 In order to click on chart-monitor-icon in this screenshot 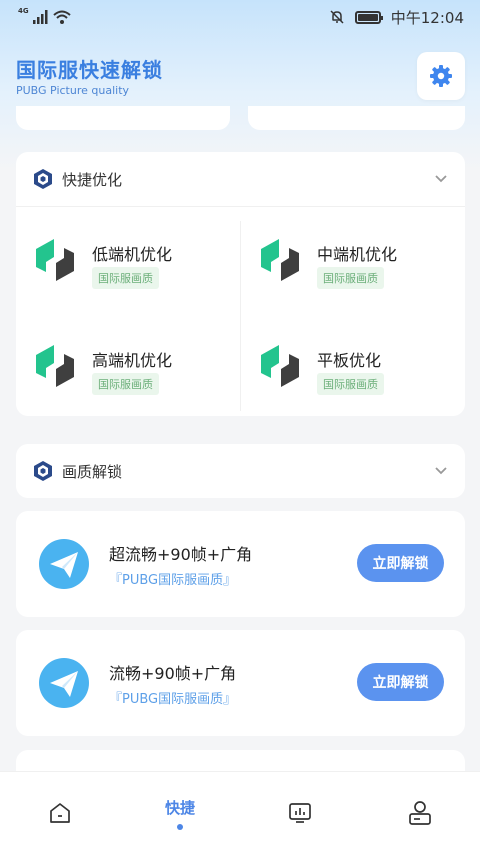, I will do `click(300, 813)`.